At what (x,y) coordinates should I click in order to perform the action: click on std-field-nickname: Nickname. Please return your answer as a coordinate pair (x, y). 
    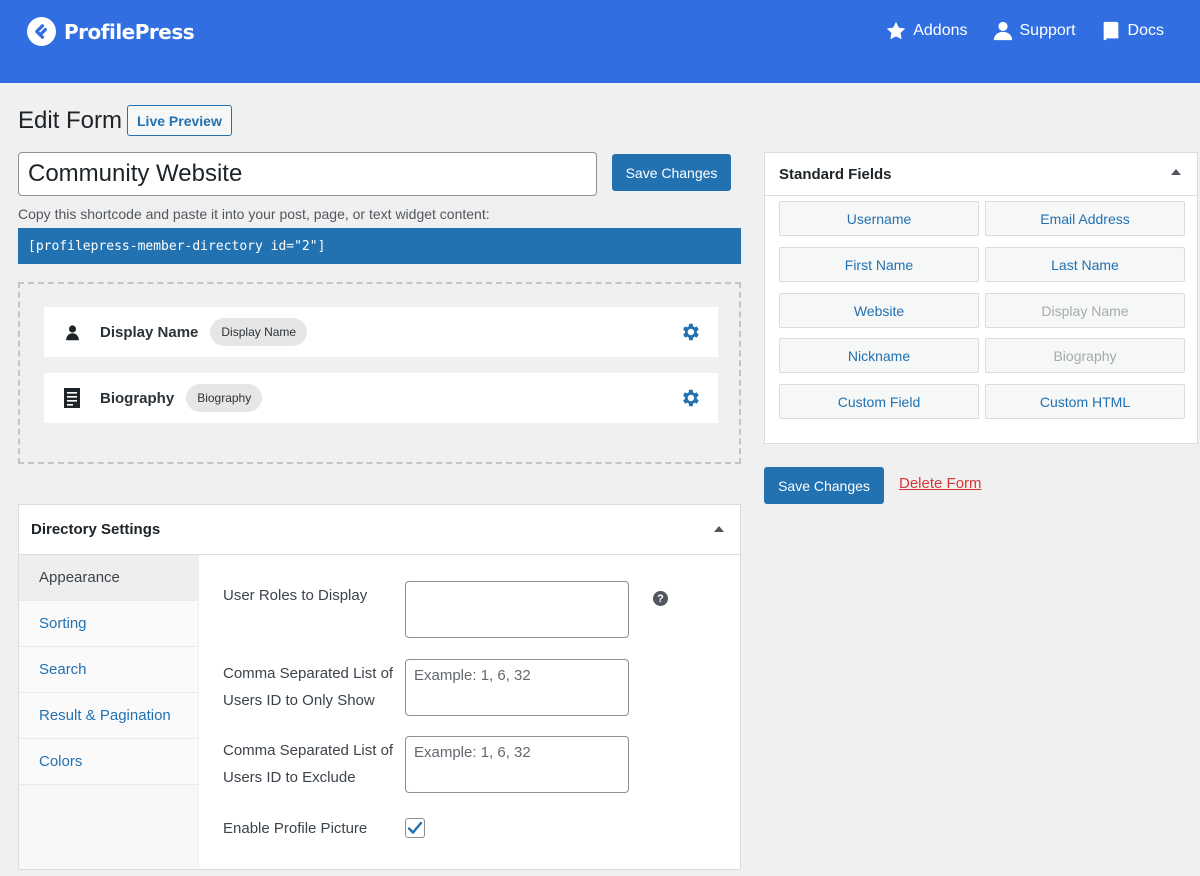
    Looking at the image, I should click on (879, 355).